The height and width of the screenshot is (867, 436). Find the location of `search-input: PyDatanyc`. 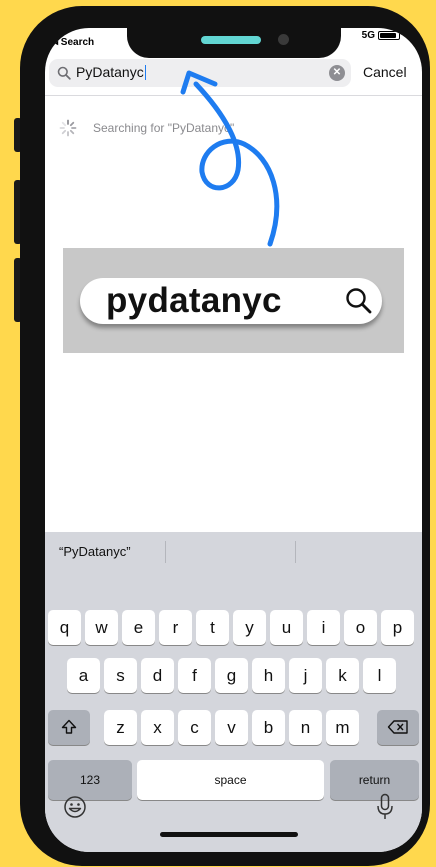

search-input: PyDatanyc is located at coordinates (111, 72).